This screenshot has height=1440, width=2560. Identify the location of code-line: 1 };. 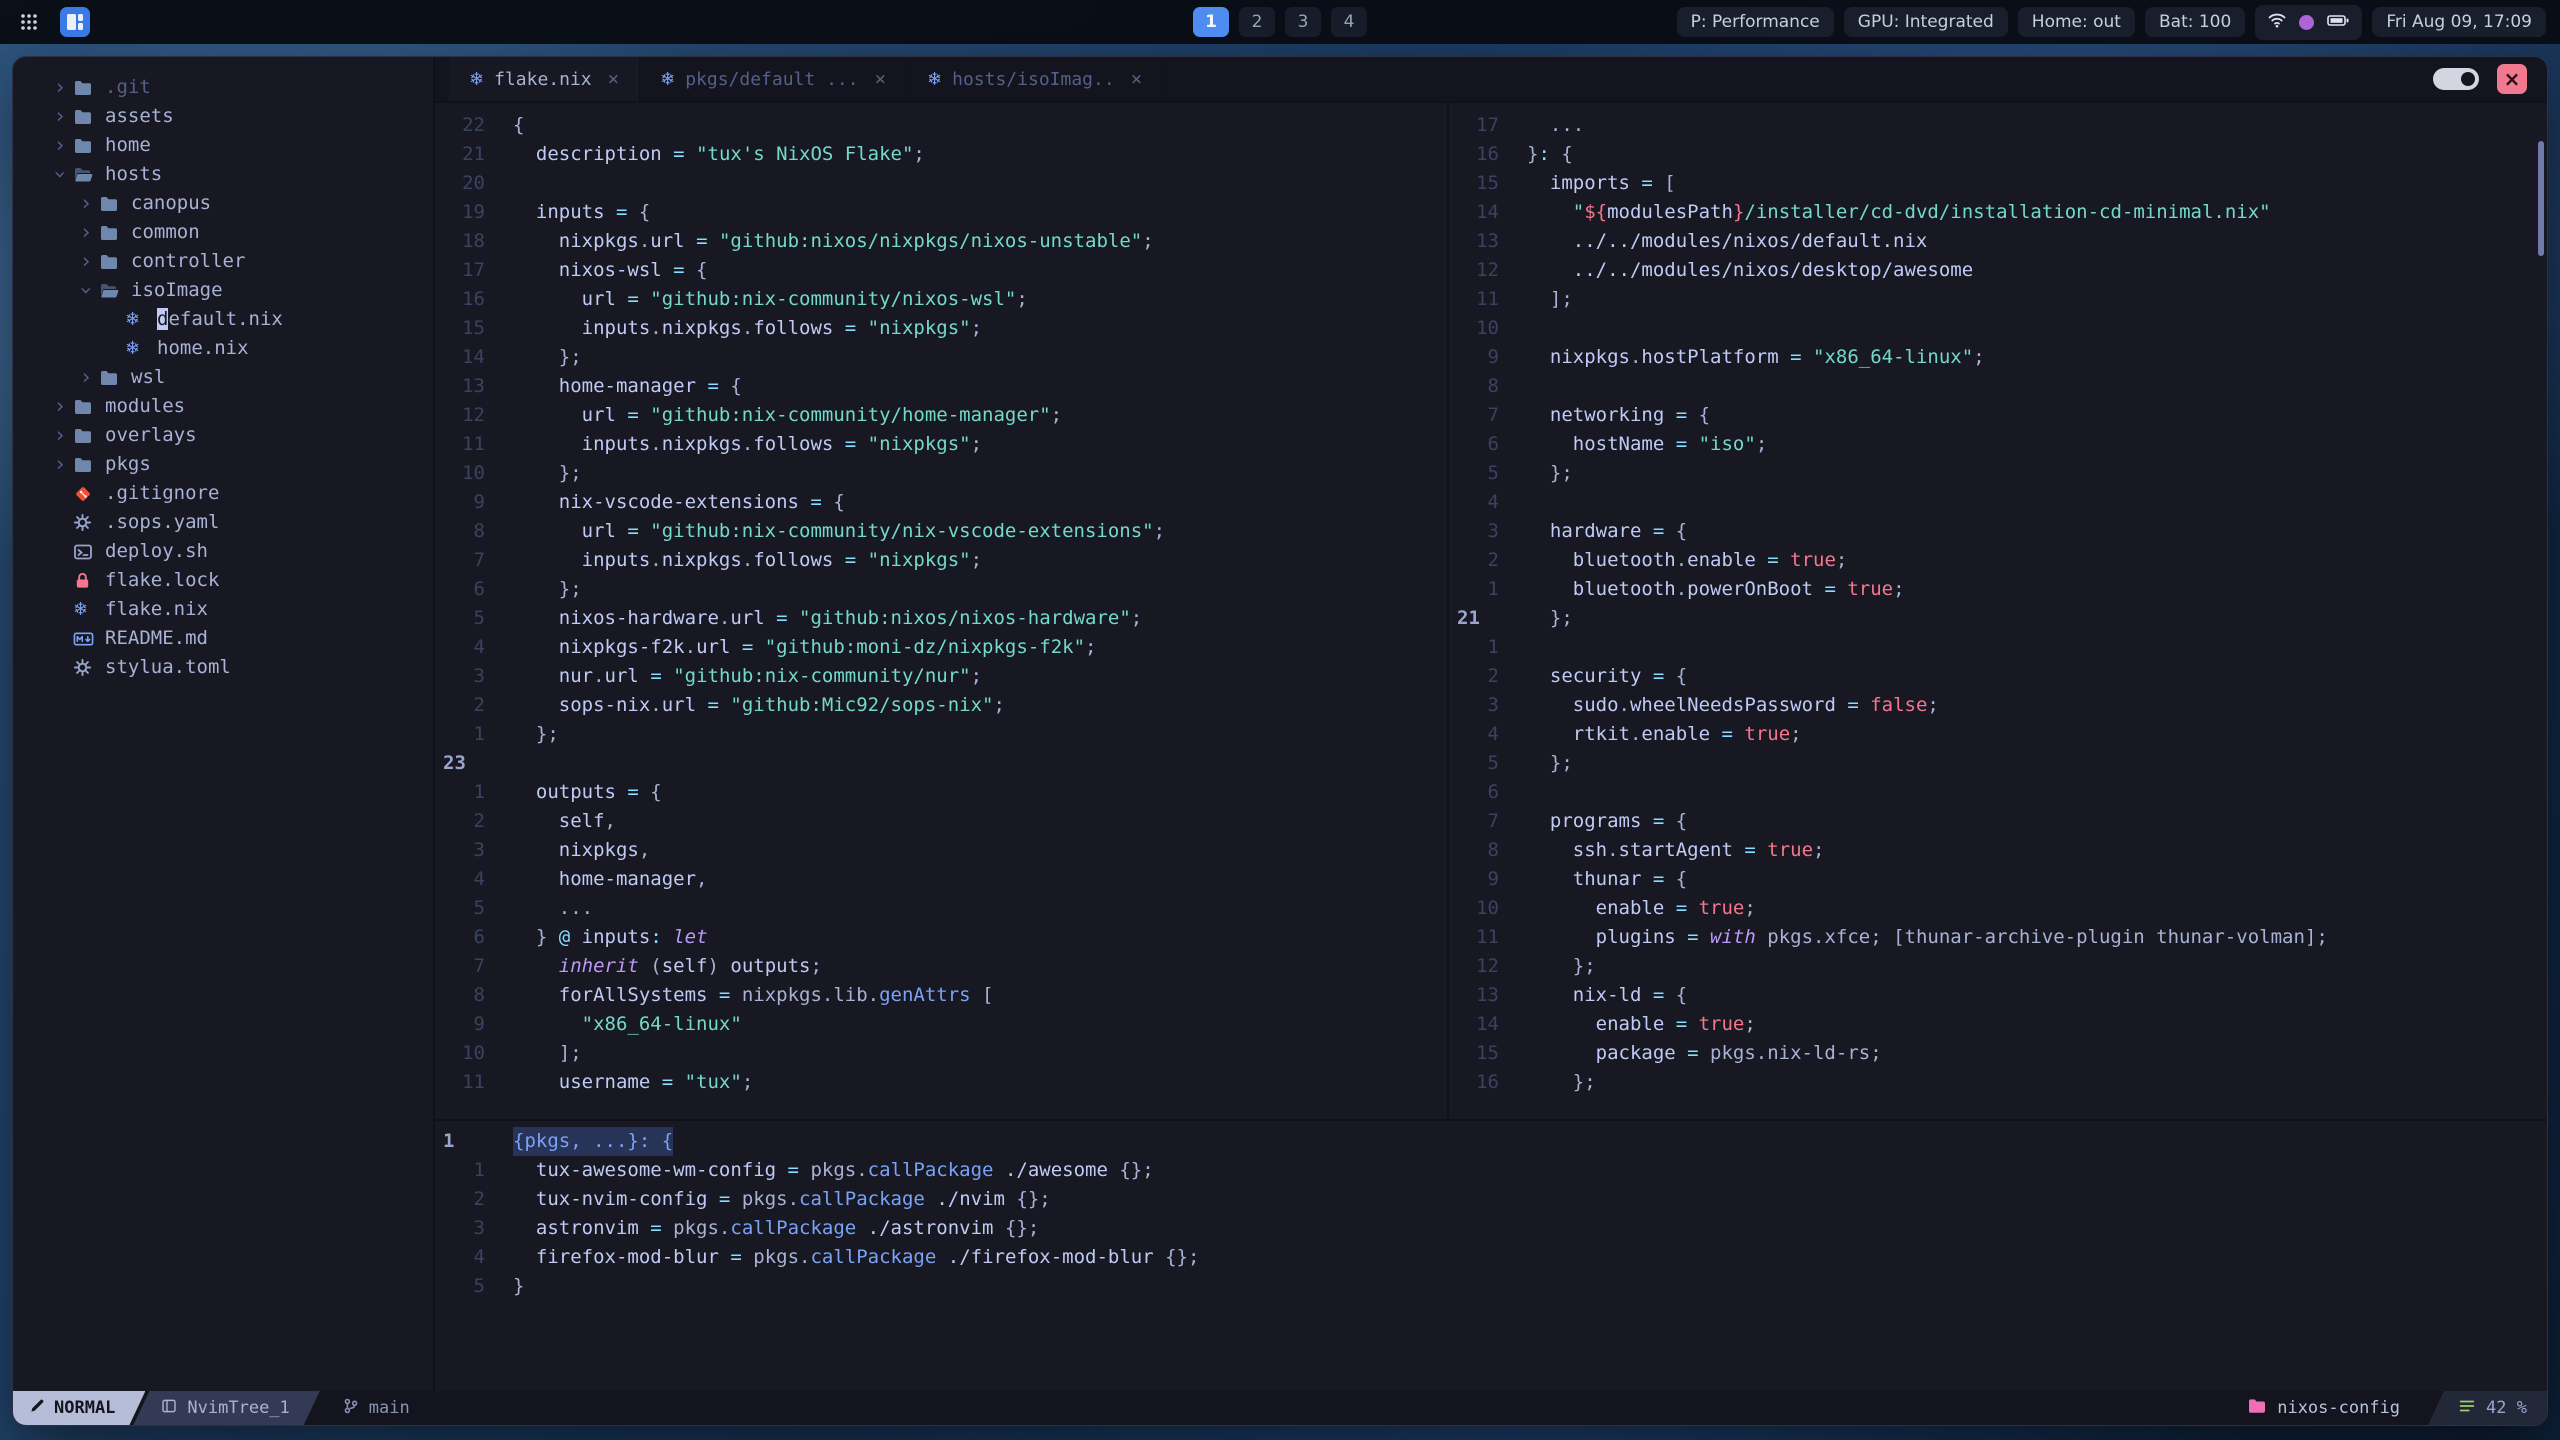
(941, 734).